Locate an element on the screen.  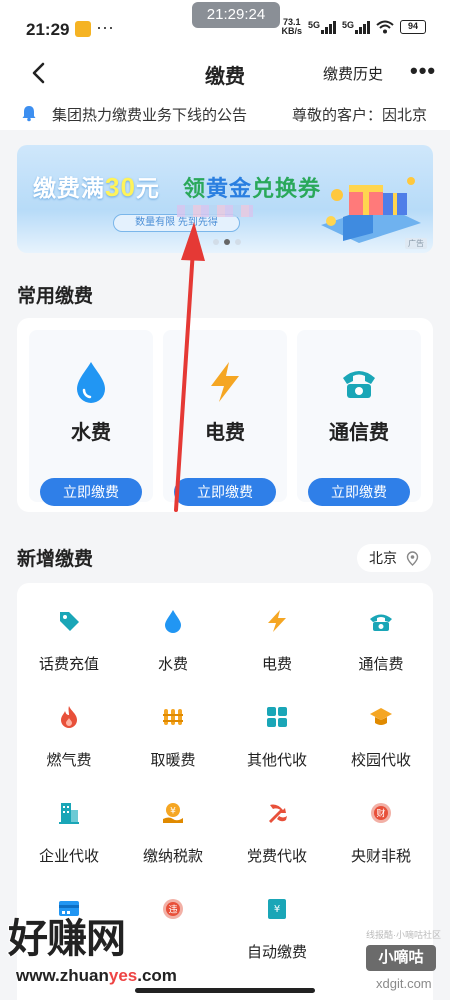
grid-item-fine: 违 is located at coordinates (173, 916).